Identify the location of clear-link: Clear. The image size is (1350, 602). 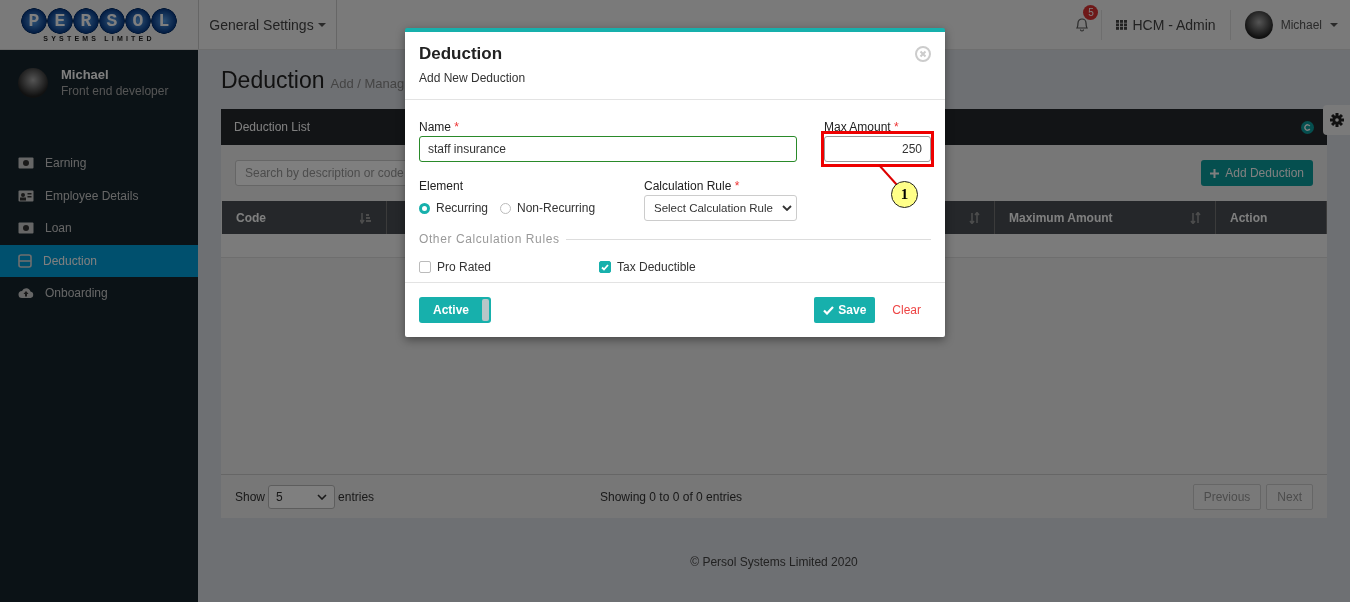
(906, 310).